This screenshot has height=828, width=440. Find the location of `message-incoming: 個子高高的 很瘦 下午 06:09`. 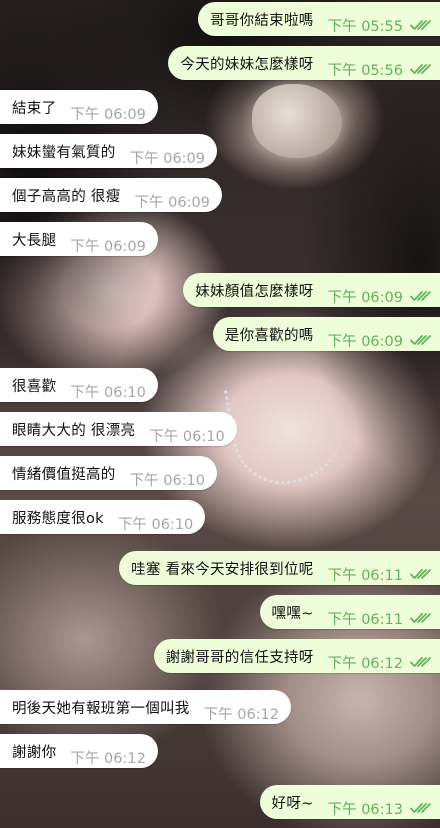

message-incoming: 個子高高的 很瘦 下午 06:09 is located at coordinates (111, 195).